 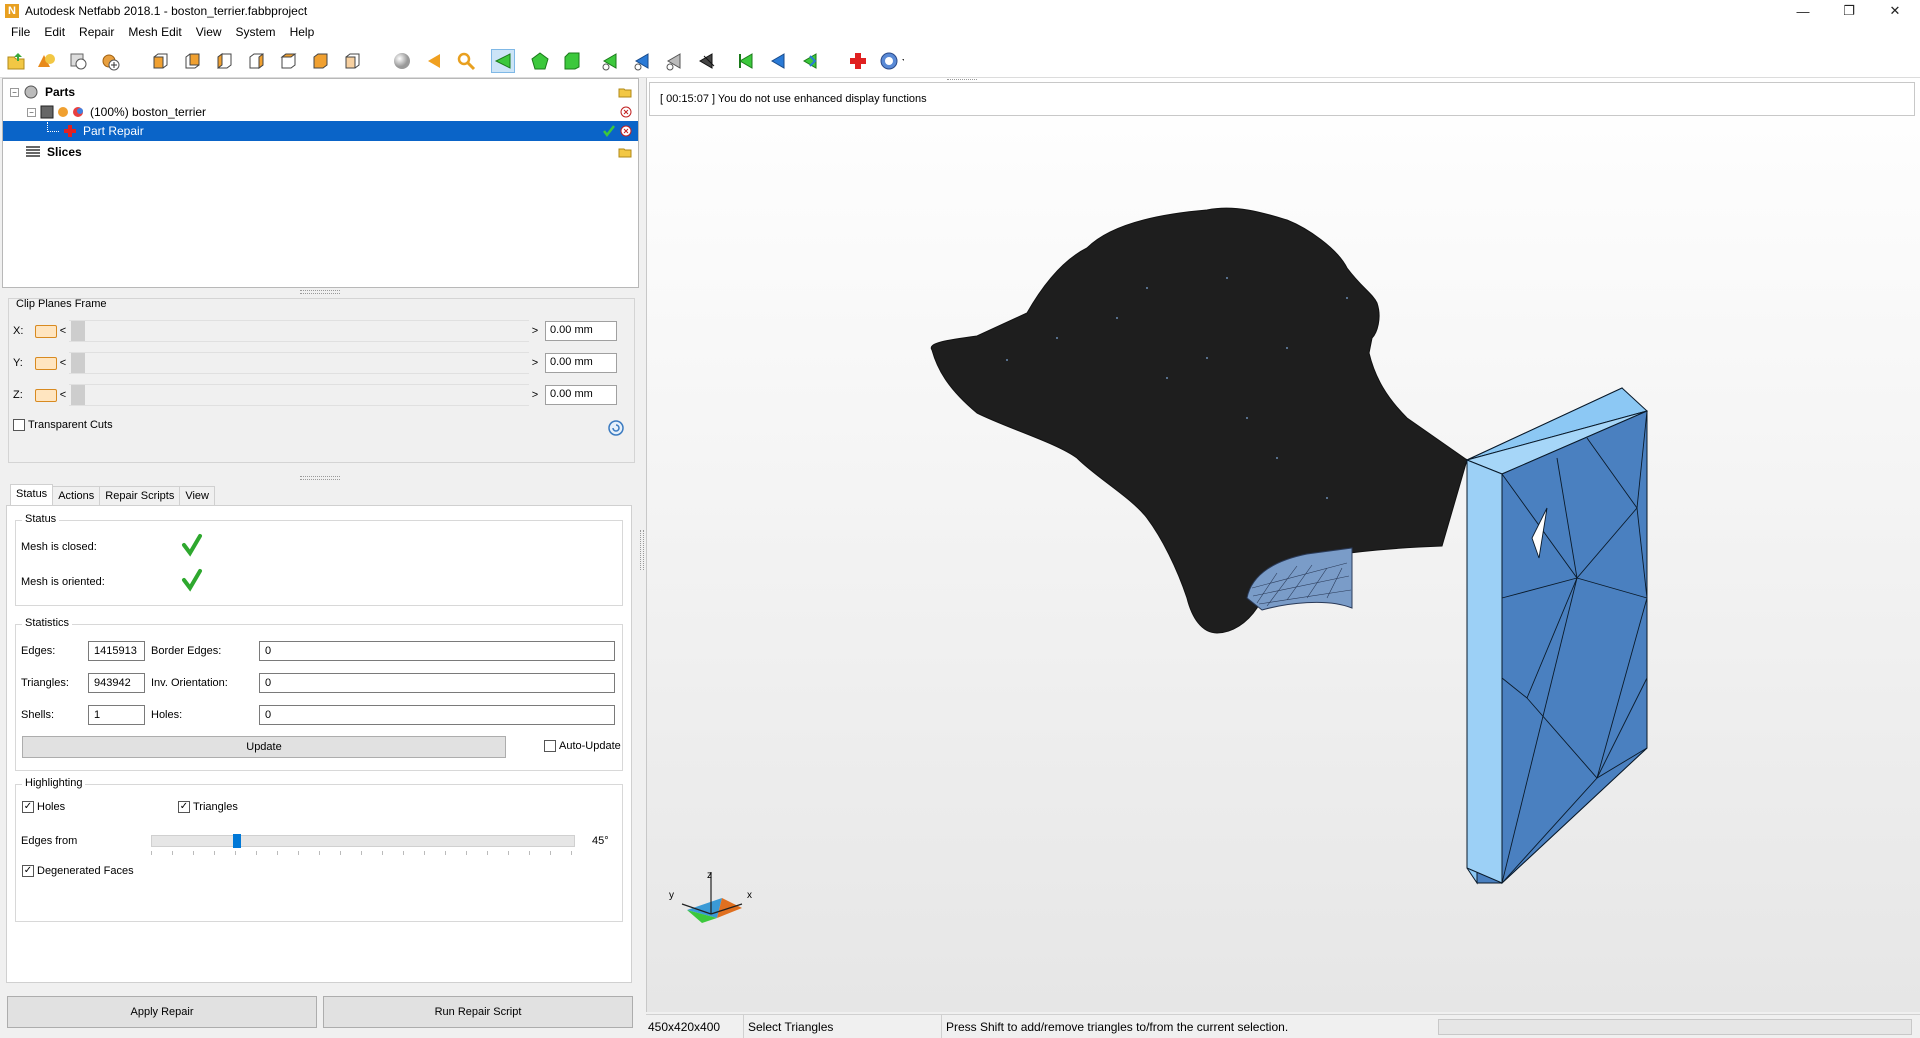 What do you see at coordinates (581, 395) in the screenshot?
I see `clip-value-z: 0.00 mm` at bounding box center [581, 395].